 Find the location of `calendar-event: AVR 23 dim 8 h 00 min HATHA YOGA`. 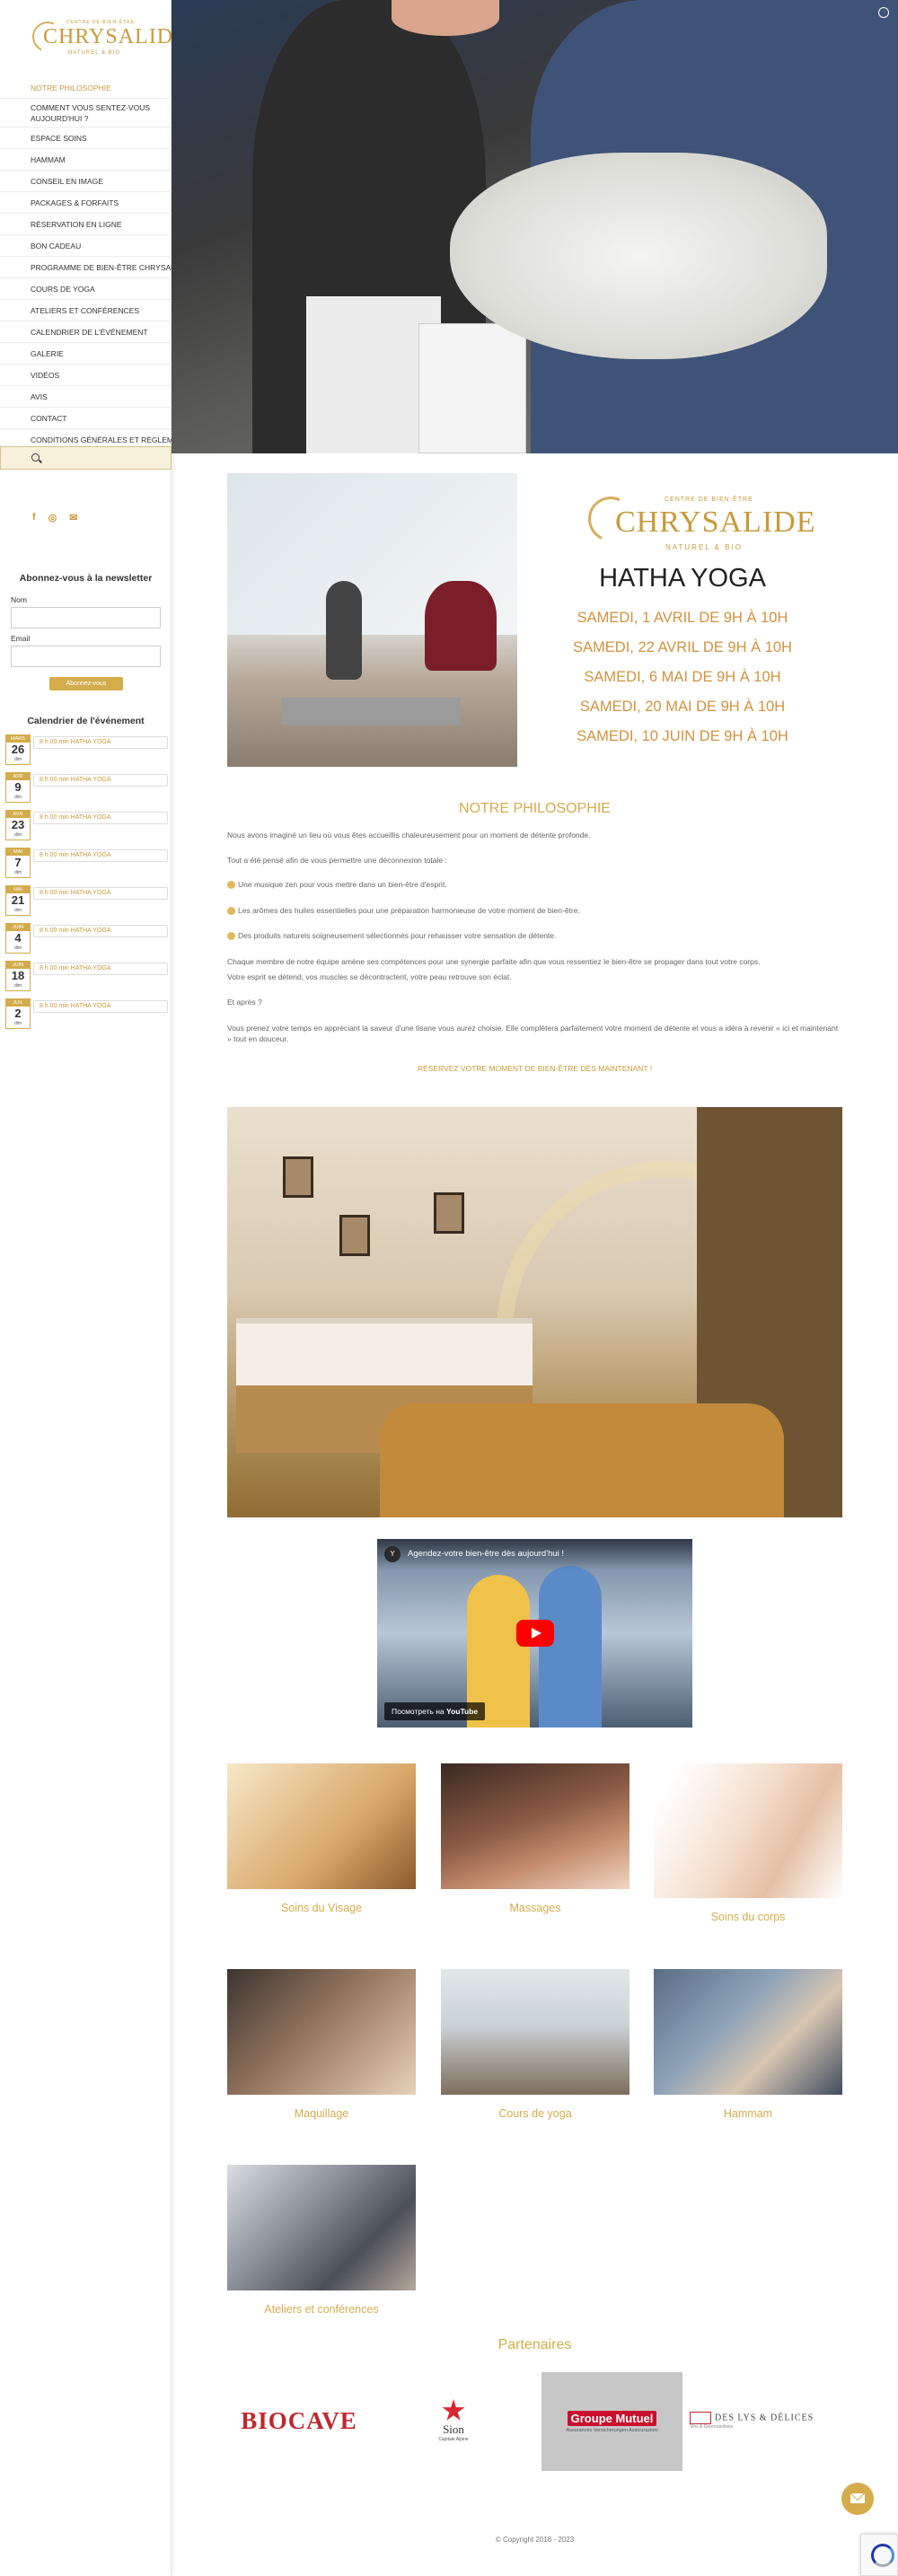

calendar-event: AVR 23 dim 8 h 00 min HATHA YOGA is located at coordinates (86, 829).